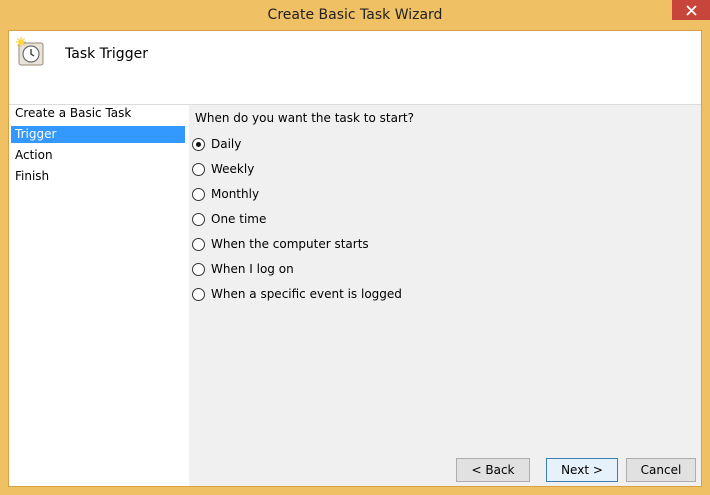 The image size is (710, 495). Describe the element at coordinates (306, 294) in the screenshot. I see `radio-label: When a specific event is logged` at that location.